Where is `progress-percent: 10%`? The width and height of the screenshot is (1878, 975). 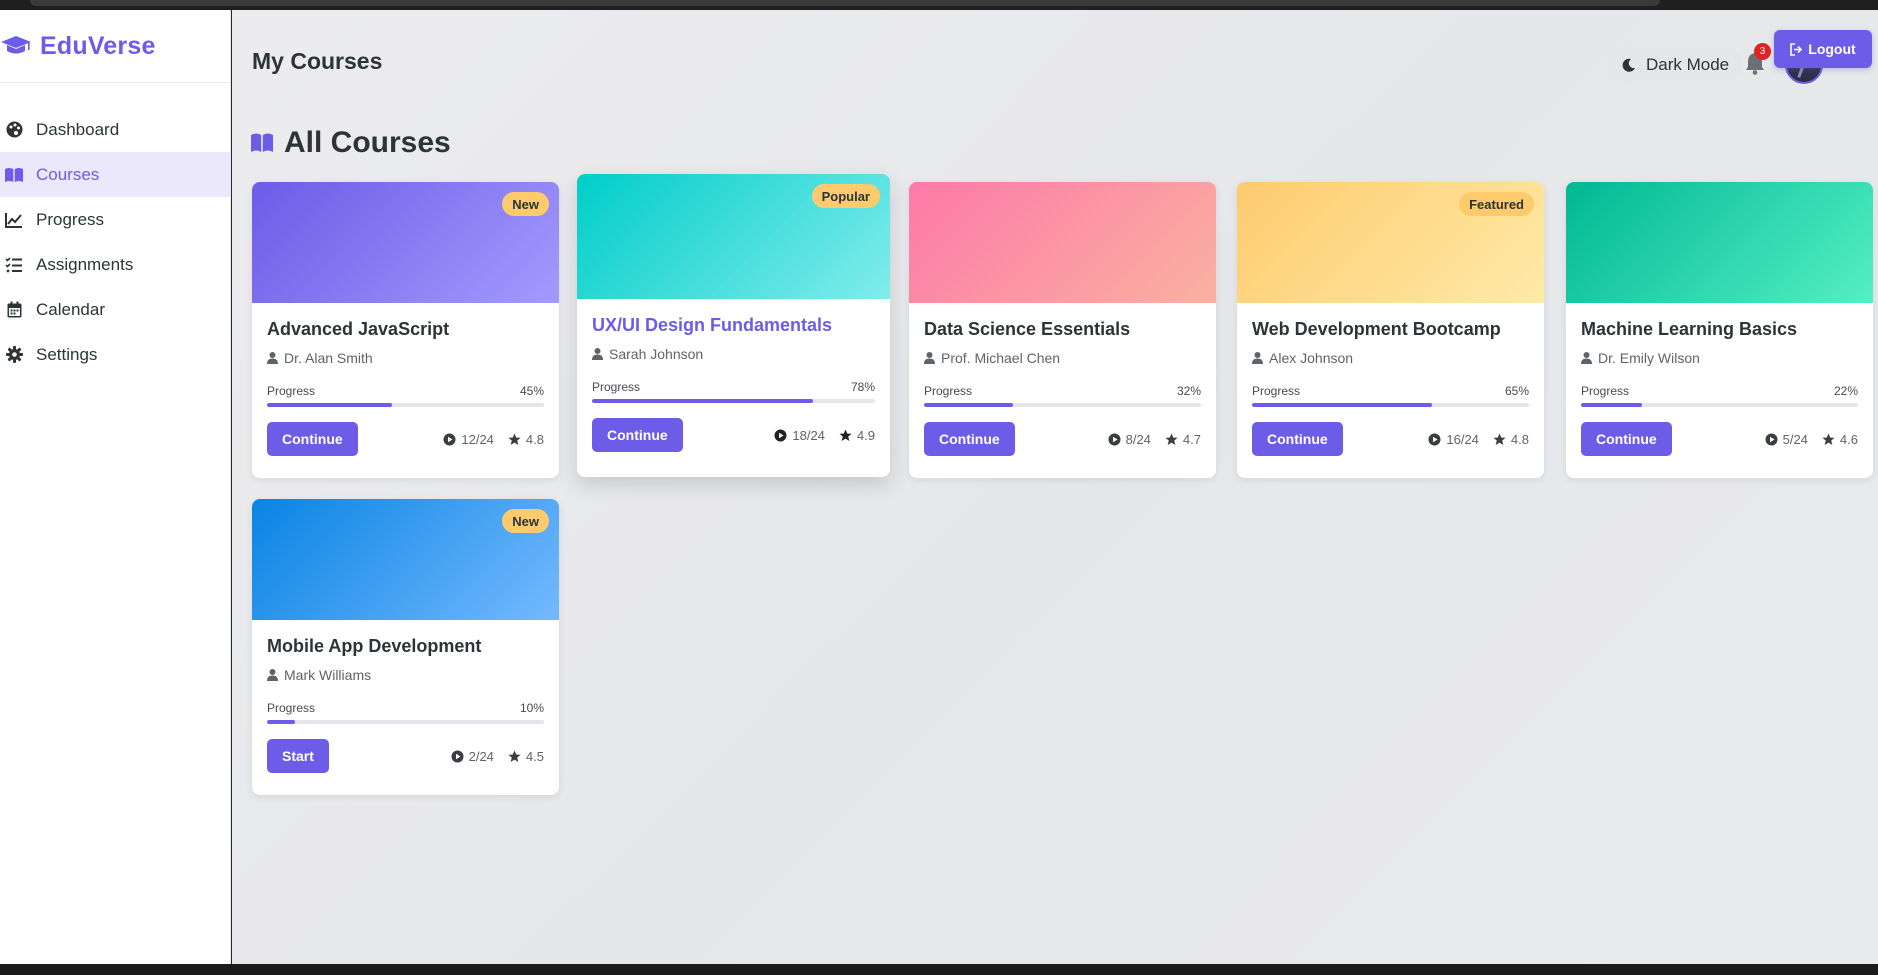 progress-percent: 10% is located at coordinates (531, 708).